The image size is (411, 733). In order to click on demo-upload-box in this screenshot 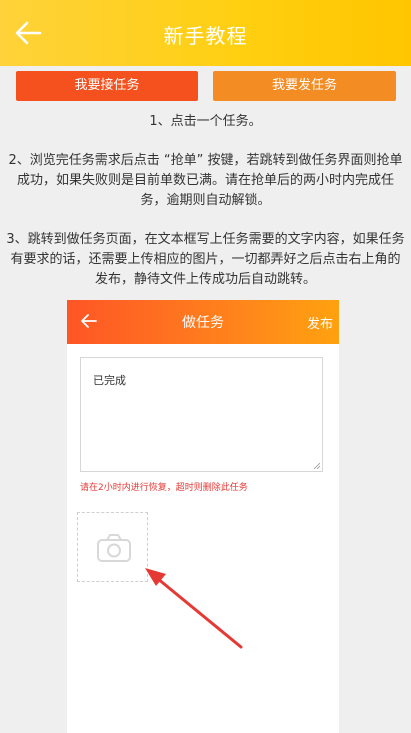, I will do `click(112, 547)`.